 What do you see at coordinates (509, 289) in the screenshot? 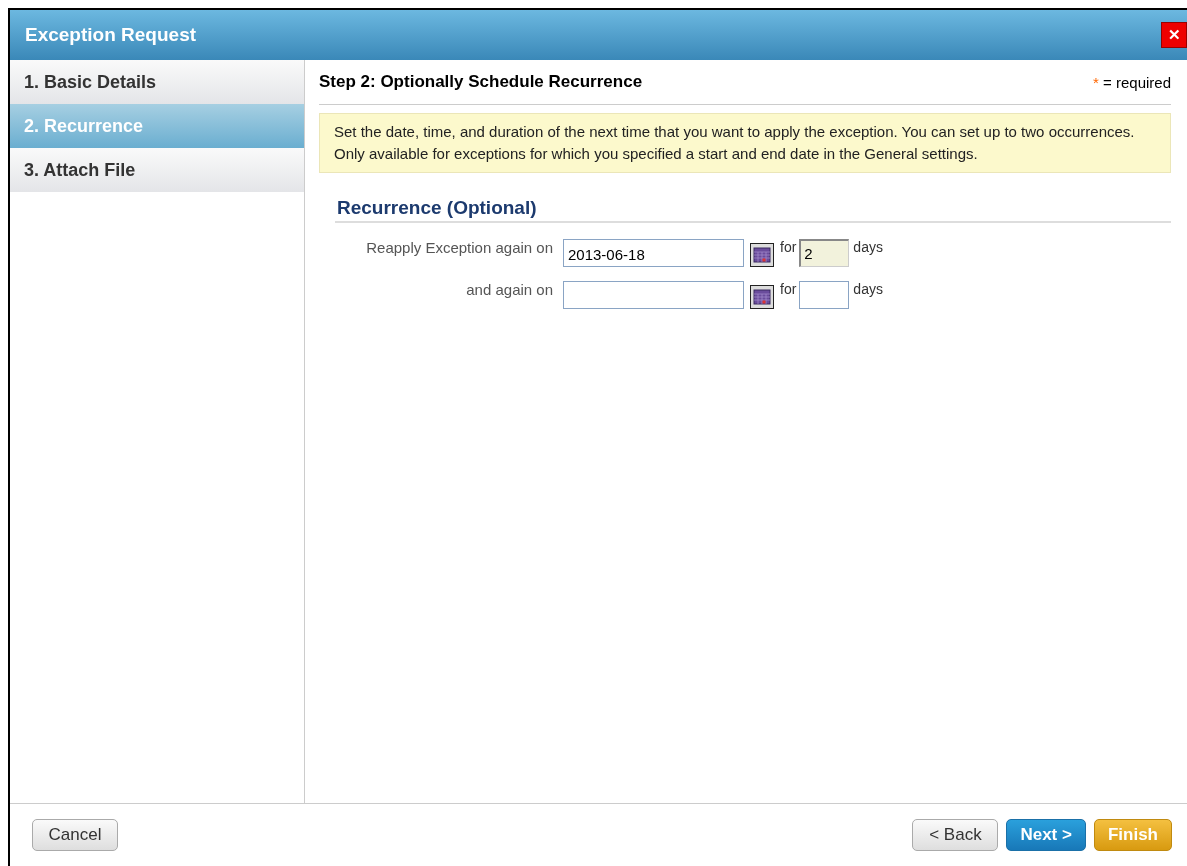
I see `field-label: and again on` at bounding box center [509, 289].